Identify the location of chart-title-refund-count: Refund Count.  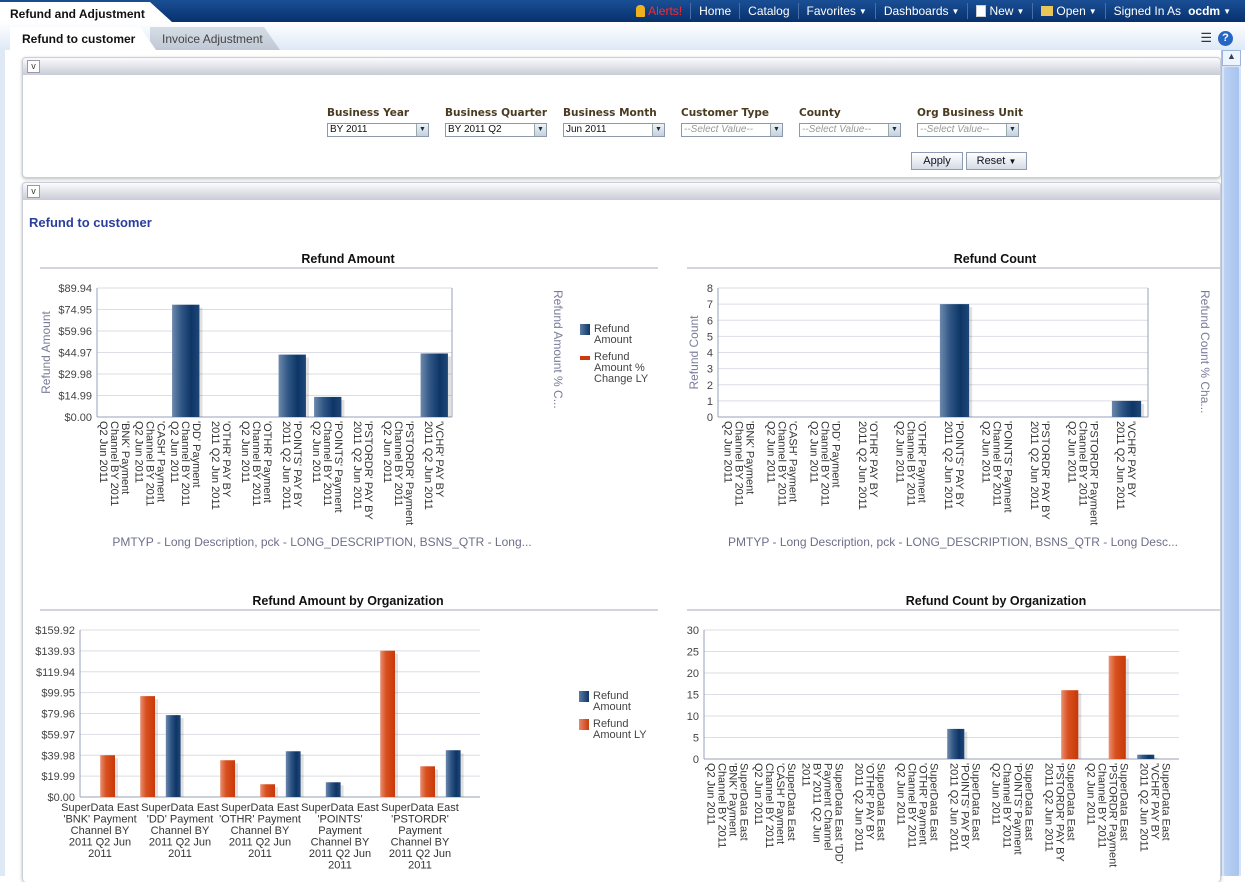
(995, 259).